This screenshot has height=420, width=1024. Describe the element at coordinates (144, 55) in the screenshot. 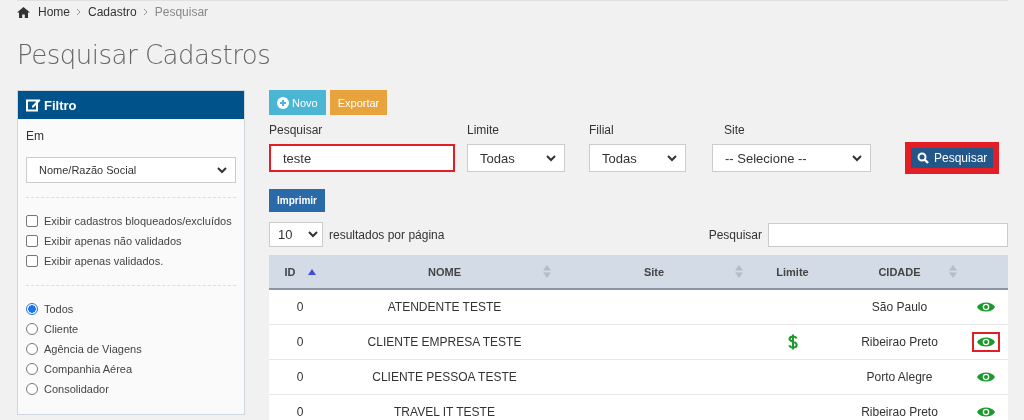

I see `page-title: Pesquisar Cadastros` at that location.